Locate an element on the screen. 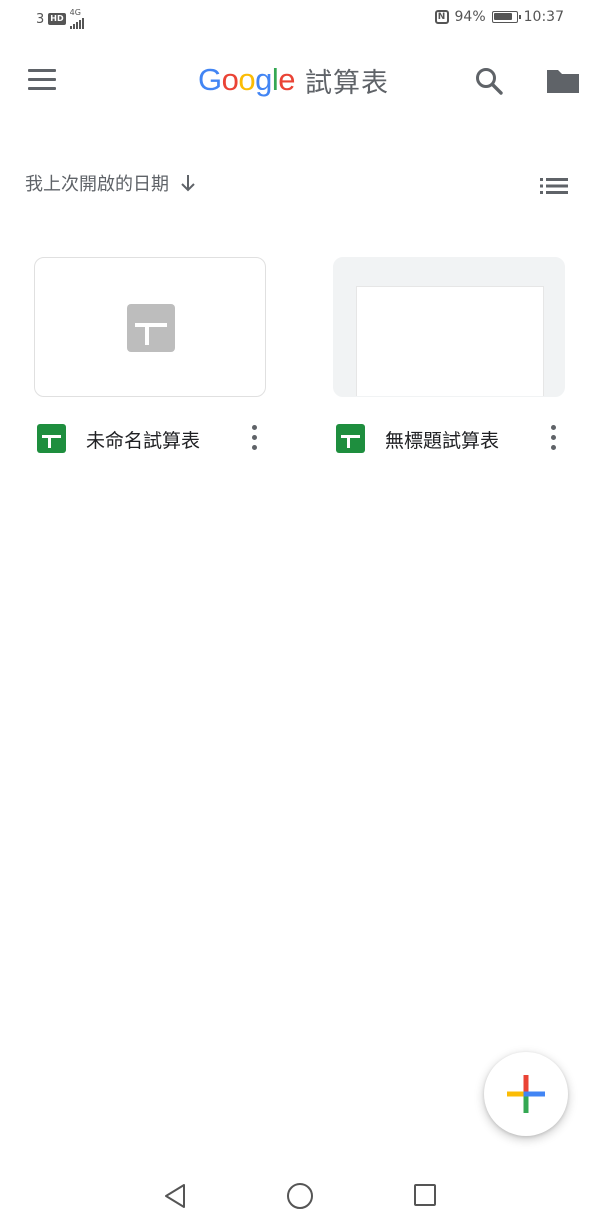 The image size is (600, 1226). arrow-down-icon is located at coordinates (188, 183).